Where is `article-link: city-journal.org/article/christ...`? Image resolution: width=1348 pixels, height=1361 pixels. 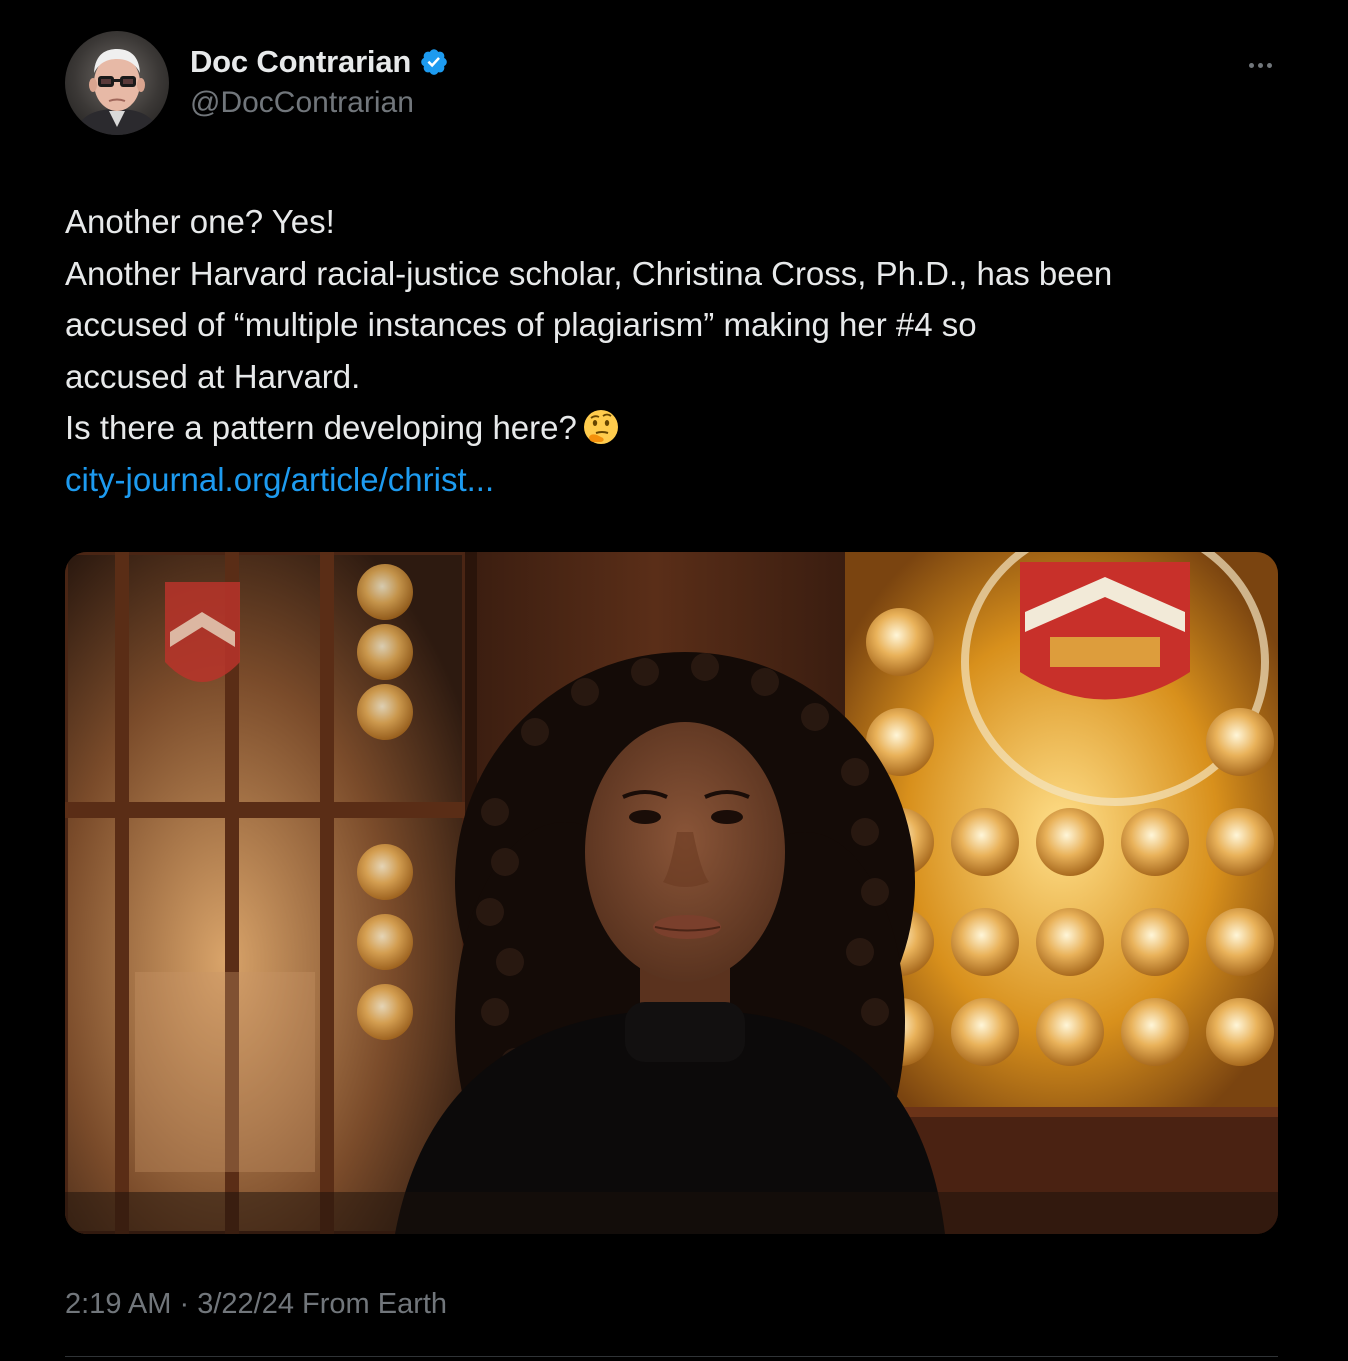
article-link: city-journal.org/article/christ... is located at coordinates (279, 479).